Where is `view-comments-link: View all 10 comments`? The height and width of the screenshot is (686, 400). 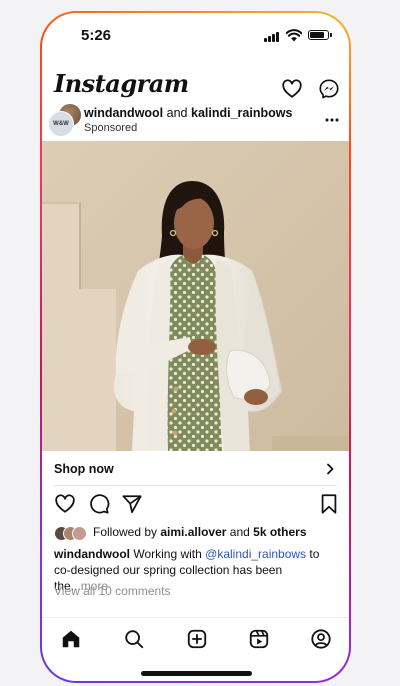
view-comments-link: View all 10 comments is located at coordinates (112, 591).